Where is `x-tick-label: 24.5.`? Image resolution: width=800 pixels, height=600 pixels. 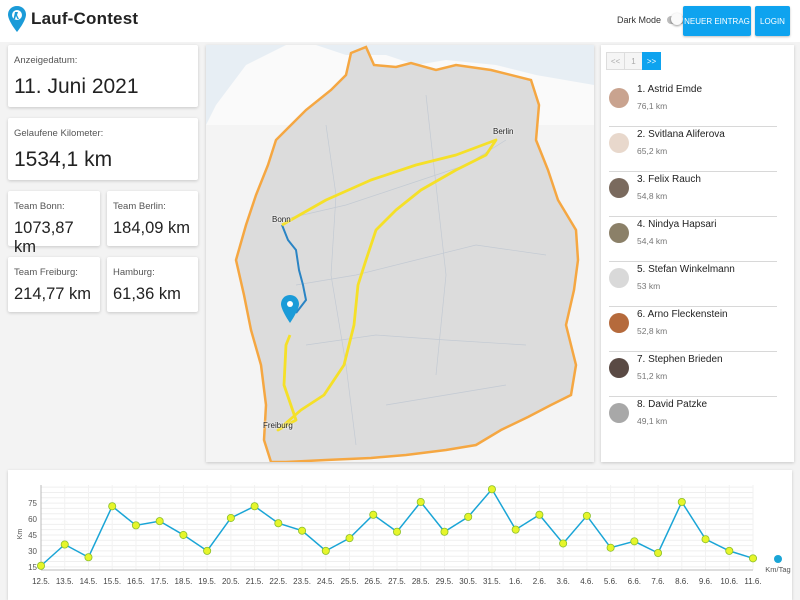
x-tick-label: 24.5. is located at coordinates (326, 581).